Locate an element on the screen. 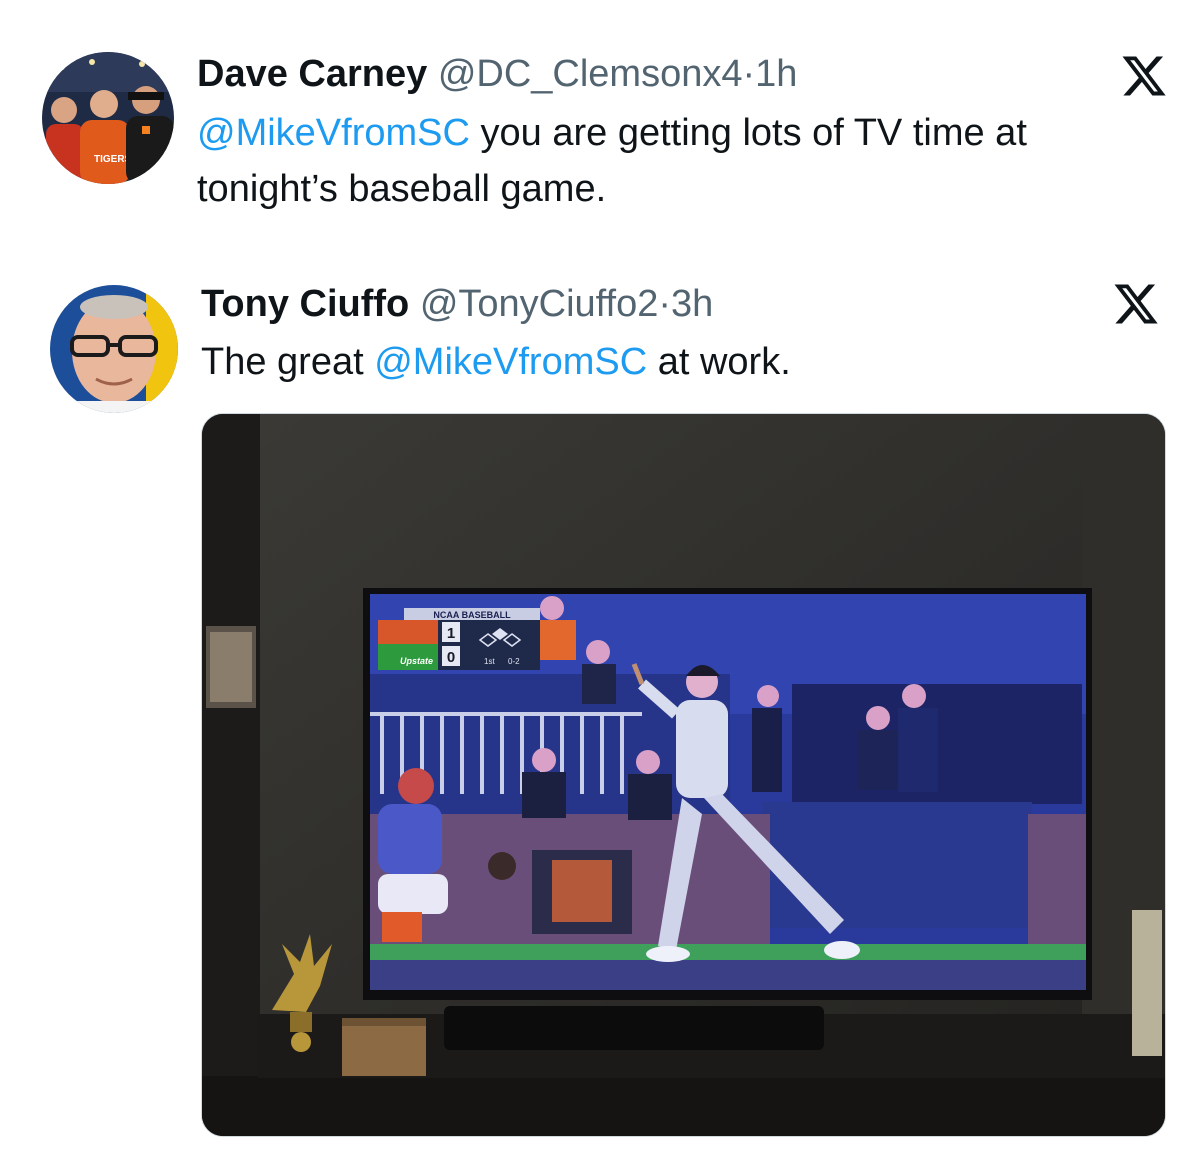 Image resolution: width=1200 pixels, height=1175 pixels. tweet-text-prefix: The great is located at coordinates (288, 362).